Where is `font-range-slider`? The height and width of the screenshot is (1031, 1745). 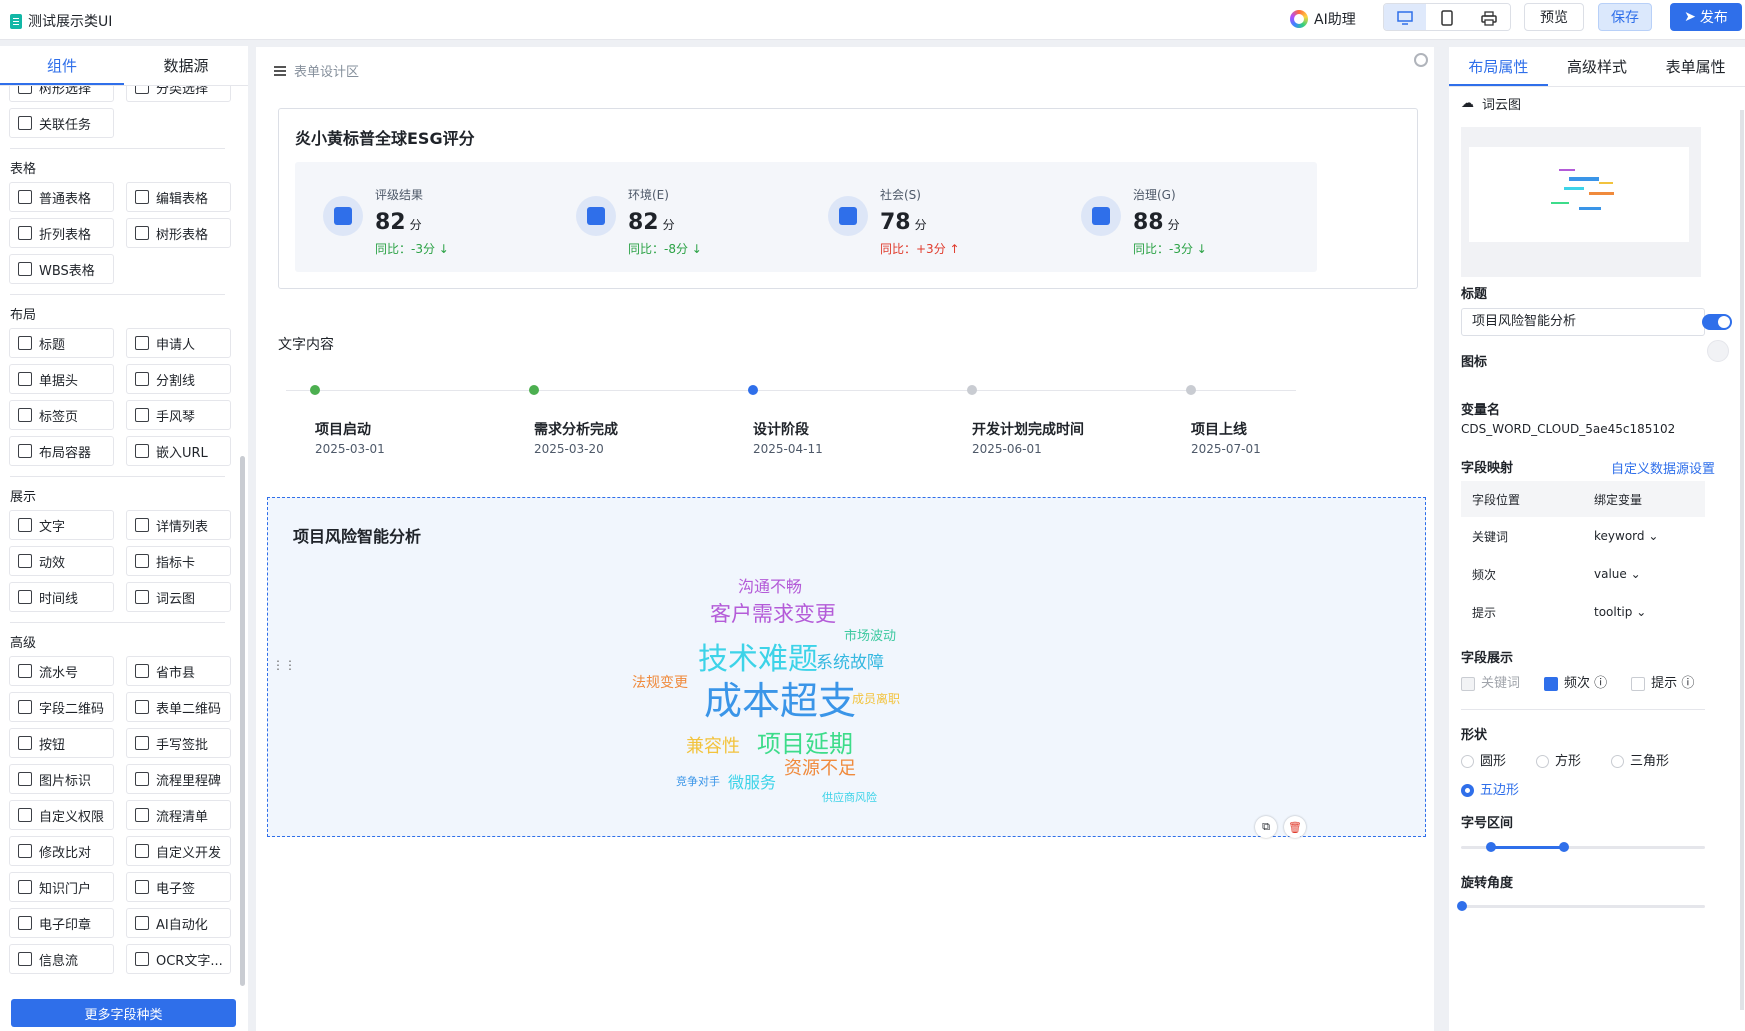 font-range-slider is located at coordinates (1583, 847).